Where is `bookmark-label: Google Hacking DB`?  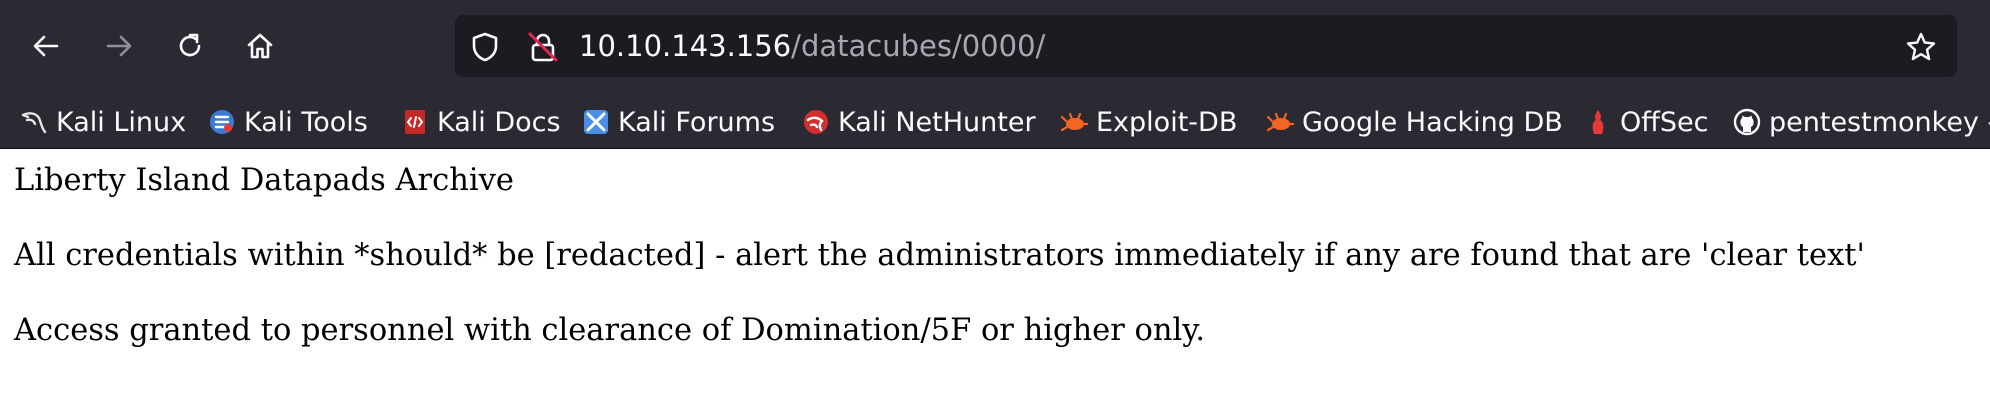
bookmark-label: Google Hacking DB is located at coordinates (1432, 122).